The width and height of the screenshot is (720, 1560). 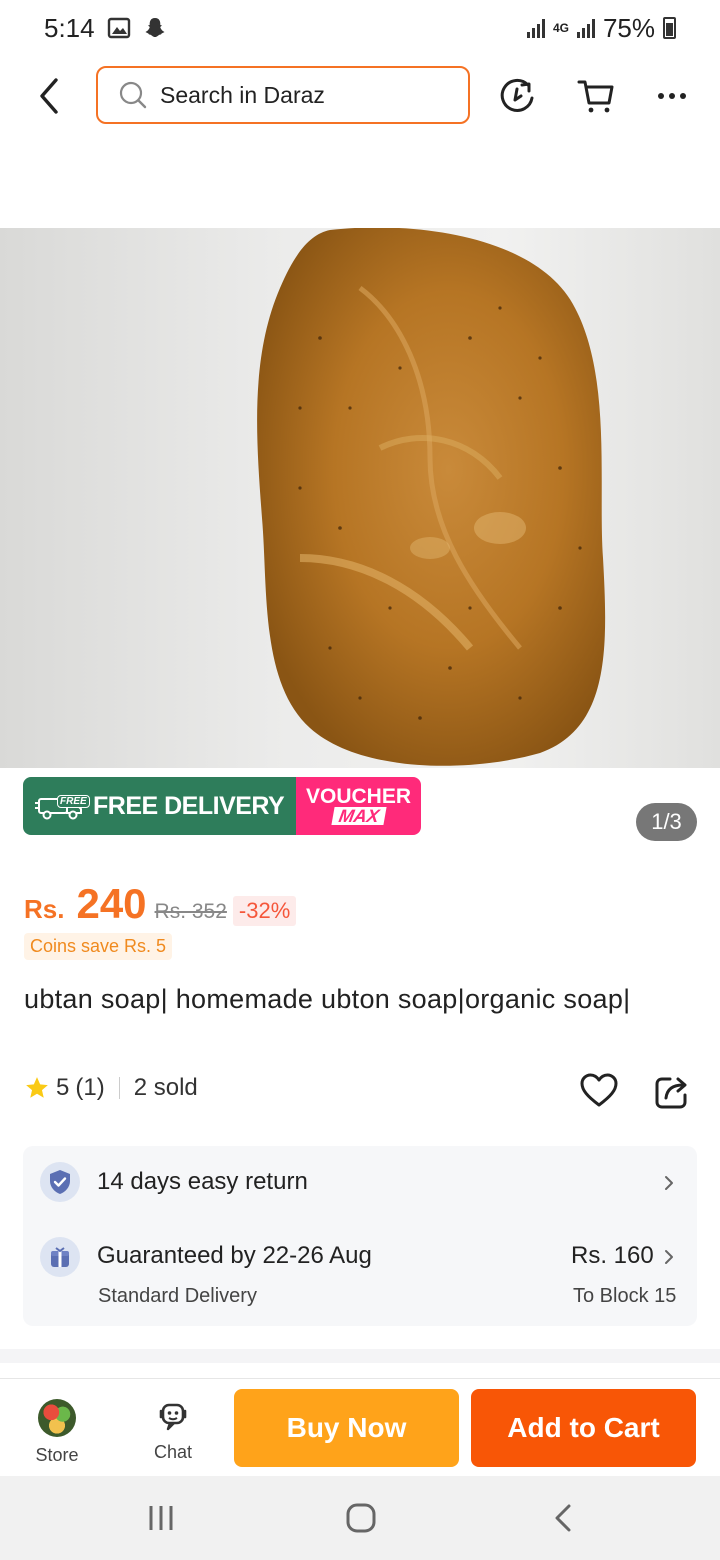 What do you see at coordinates (358, 796) in the screenshot?
I see `voucher-label: VOUCHER` at bounding box center [358, 796].